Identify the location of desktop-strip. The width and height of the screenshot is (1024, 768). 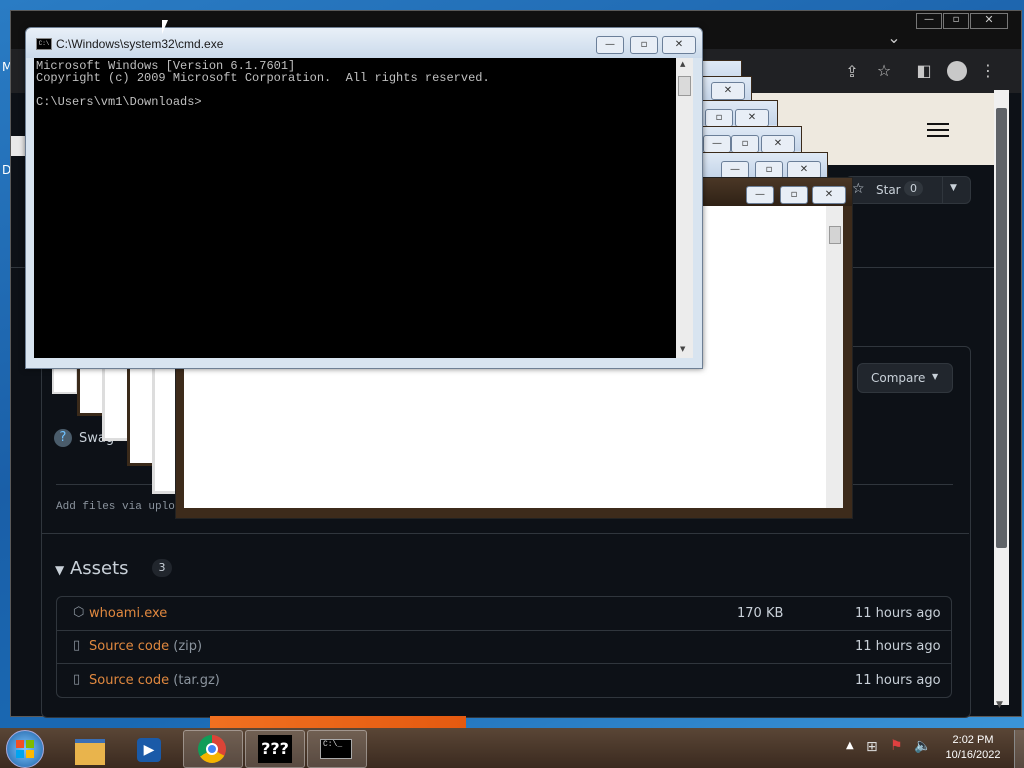
(338, 722).